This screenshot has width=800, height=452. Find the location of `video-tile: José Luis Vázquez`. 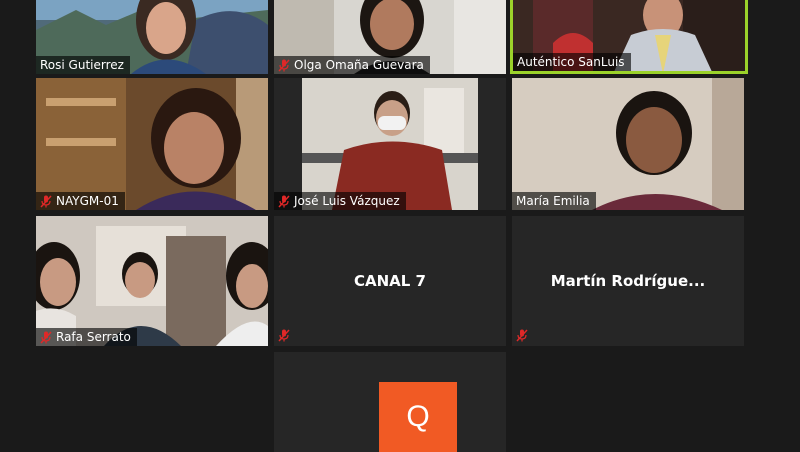

video-tile: José Luis Vázquez is located at coordinates (390, 144).